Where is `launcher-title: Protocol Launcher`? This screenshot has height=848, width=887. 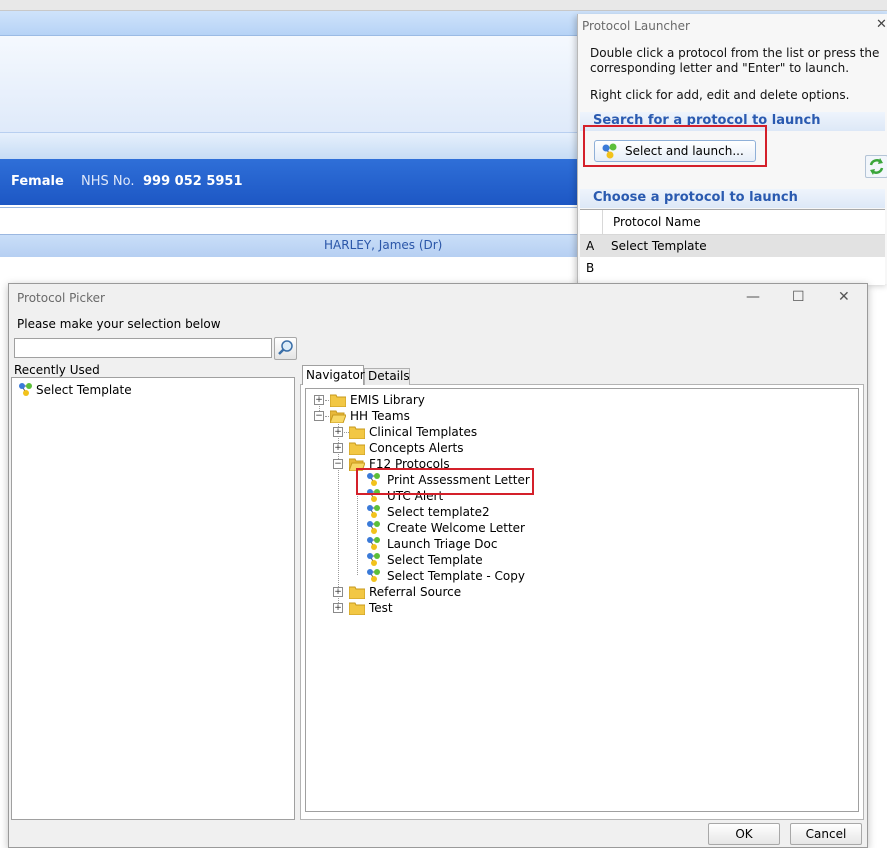
launcher-title: Protocol Launcher is located at coordinates (636, 26).